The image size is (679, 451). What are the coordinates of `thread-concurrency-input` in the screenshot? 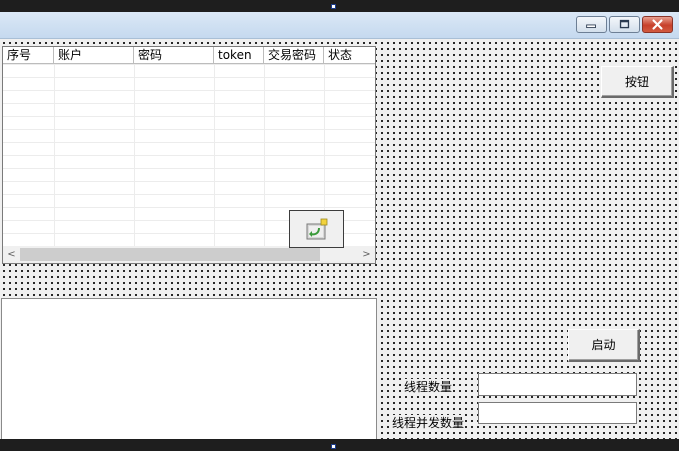 It's located at (557, 413).